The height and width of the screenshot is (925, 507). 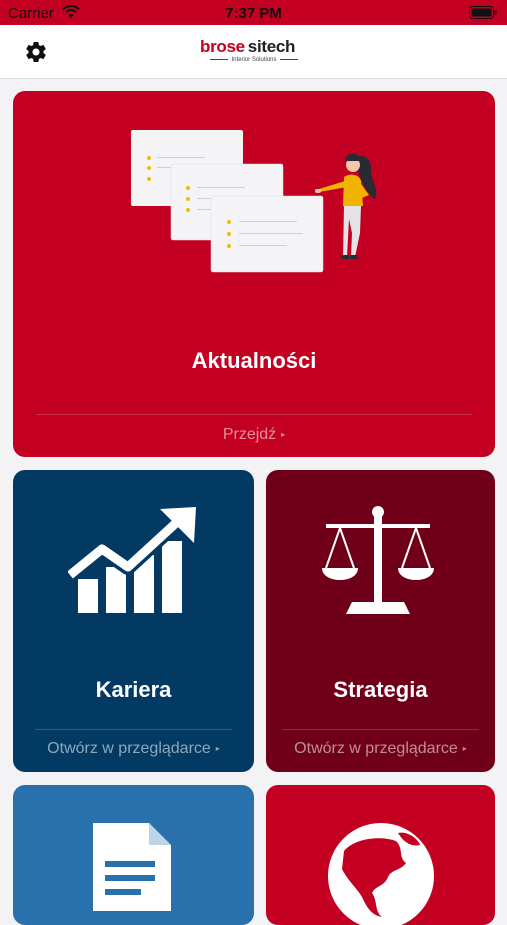 I want to click on strategy-divider, so click(x=380, y=729).